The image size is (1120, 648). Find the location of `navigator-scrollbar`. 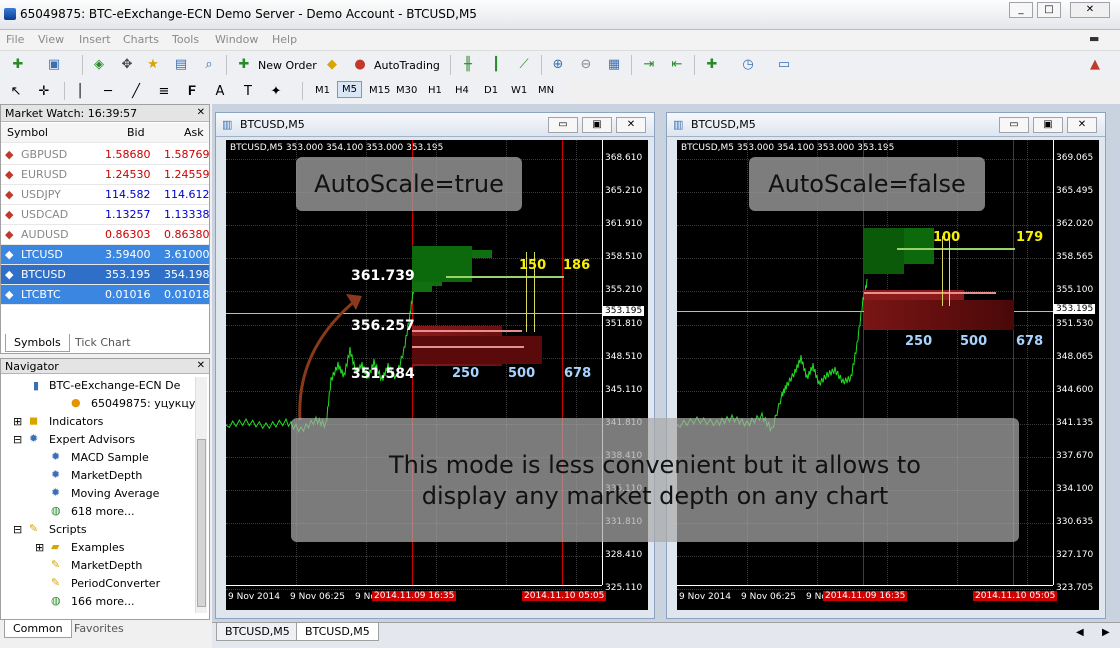

navigator-scrollbar is located at coordinates (201, 495).